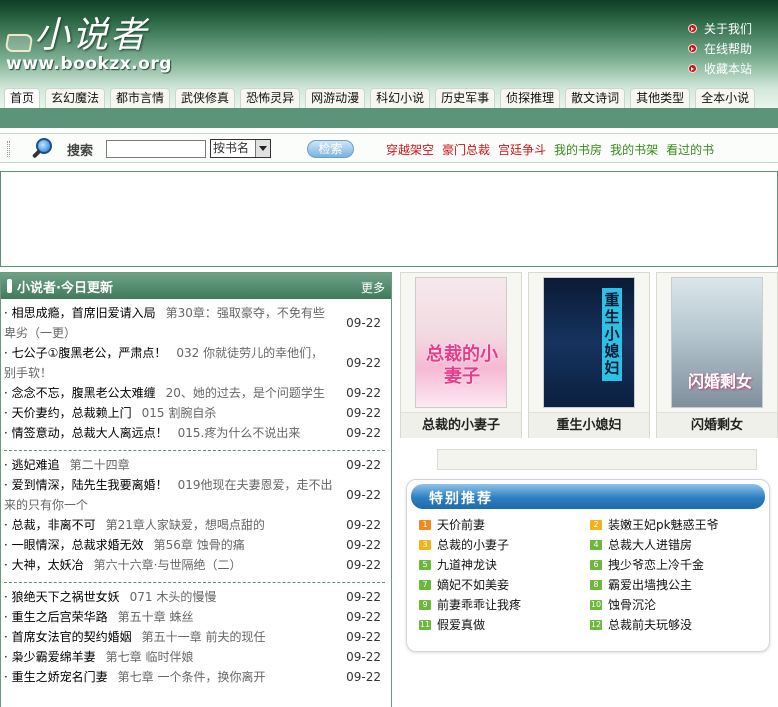  I want to click on recommend-item: 4 总裁大人进错房, so click(641, 545).